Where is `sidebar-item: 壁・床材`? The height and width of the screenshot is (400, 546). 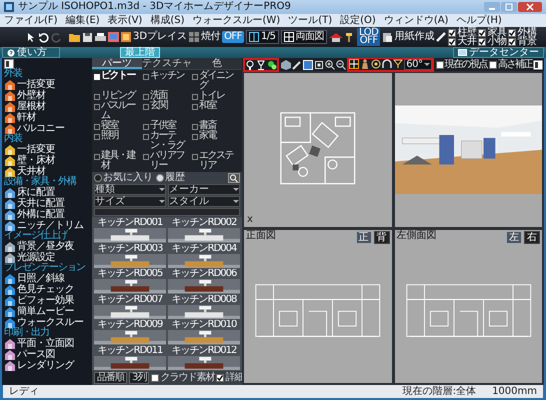
sidebar-item: 壁・床材 is located at coordinates (47, 160).